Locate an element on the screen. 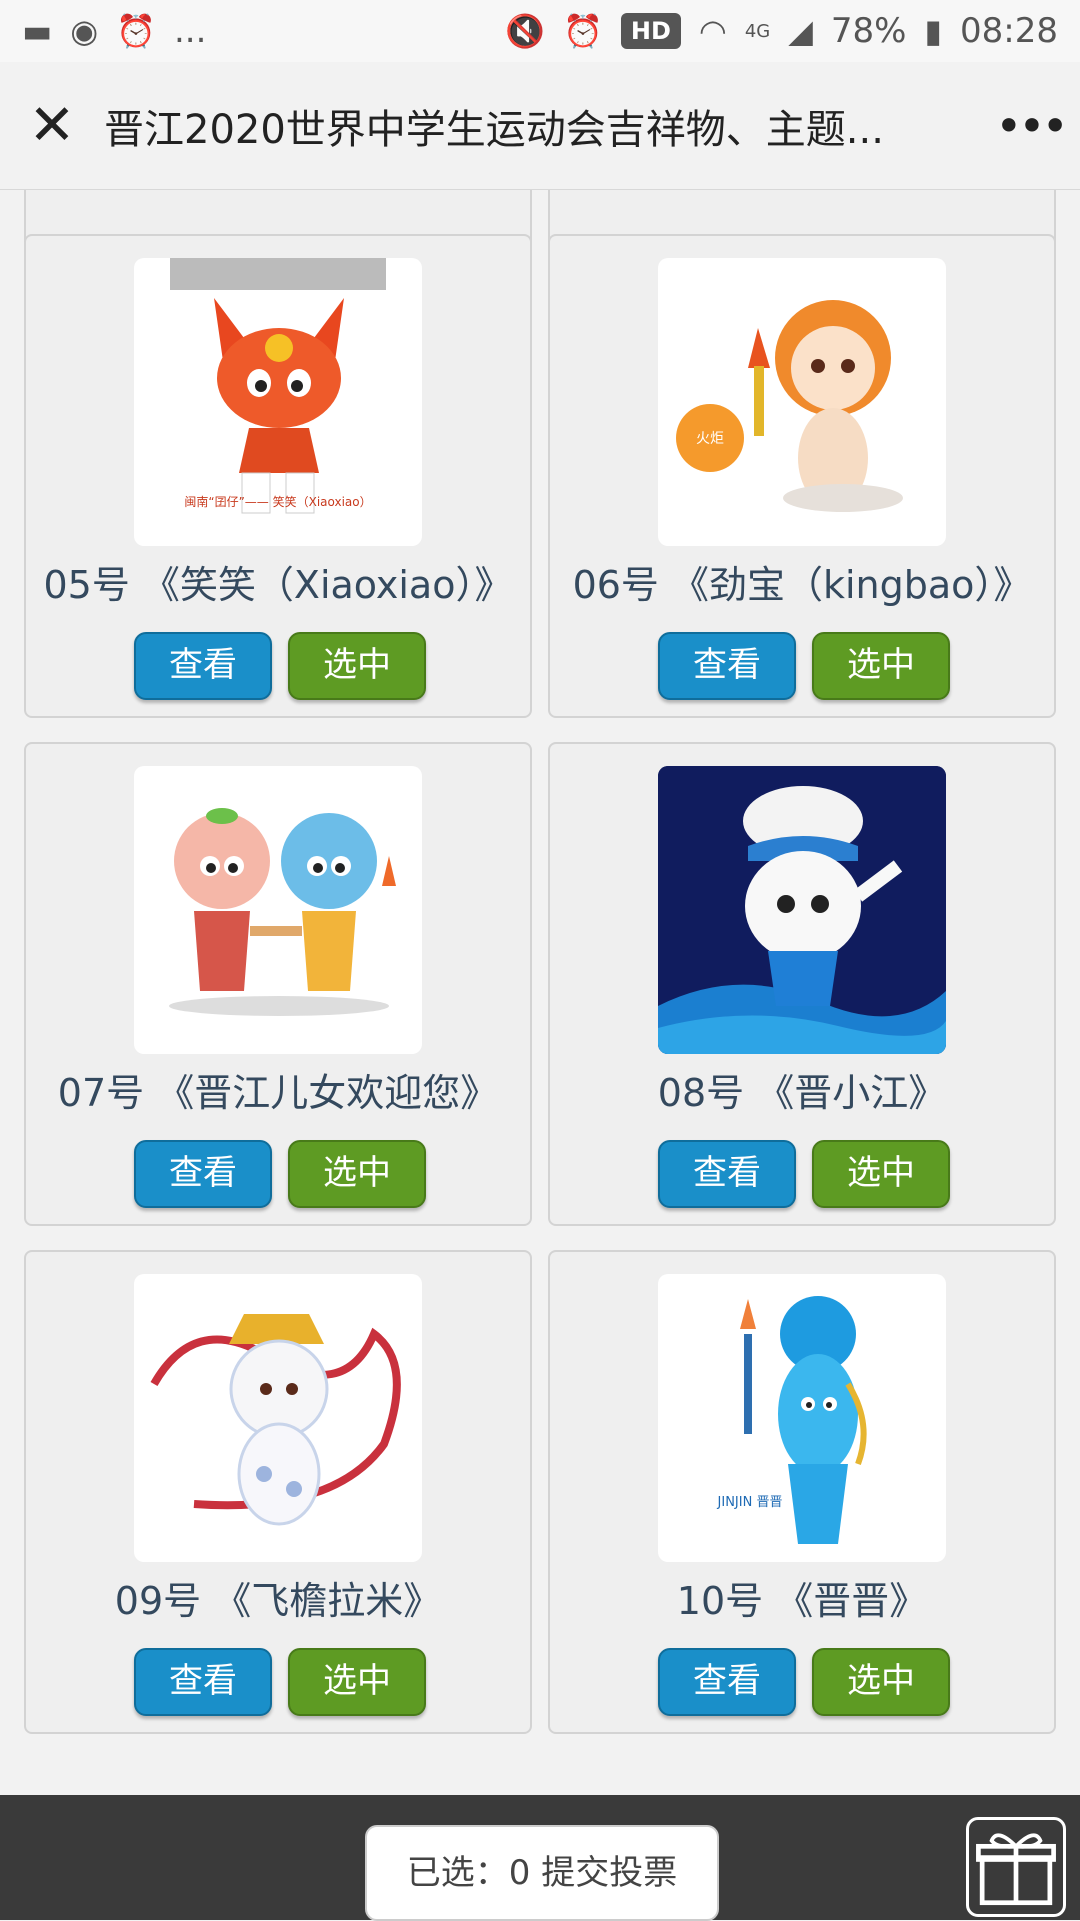 The width and height of the screenshot is (1080, 1921). hd-badge: HD is located at coordinates (650, 31).